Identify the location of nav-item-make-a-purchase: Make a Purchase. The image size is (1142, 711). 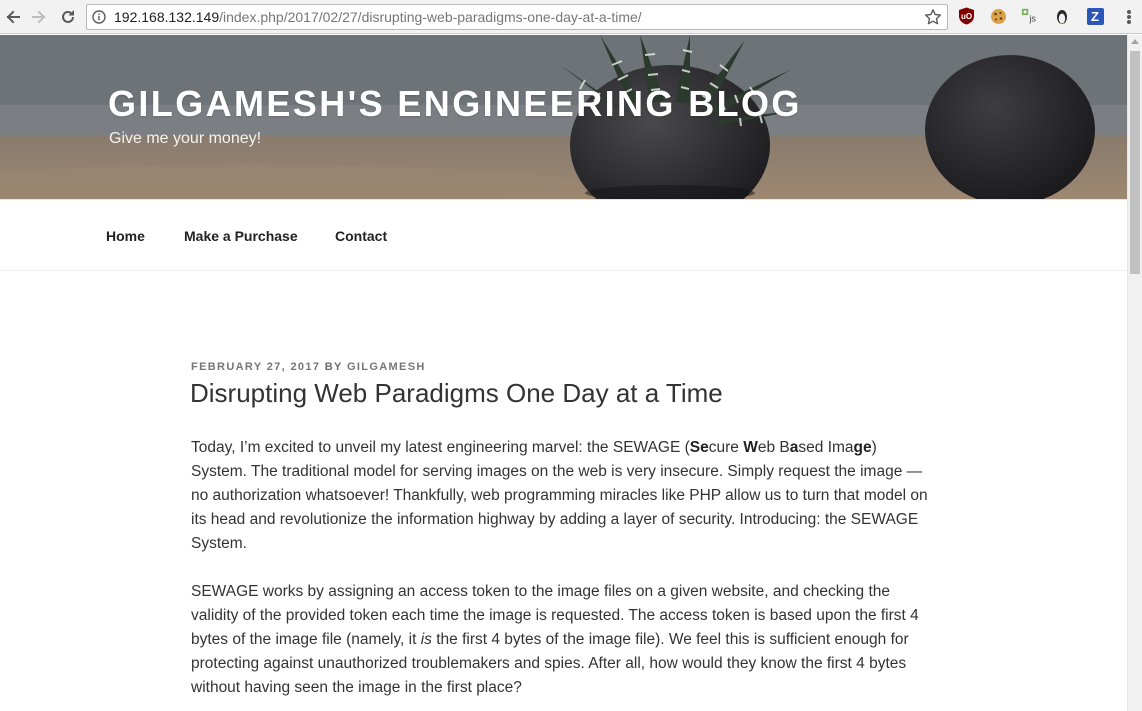
(241, 236).